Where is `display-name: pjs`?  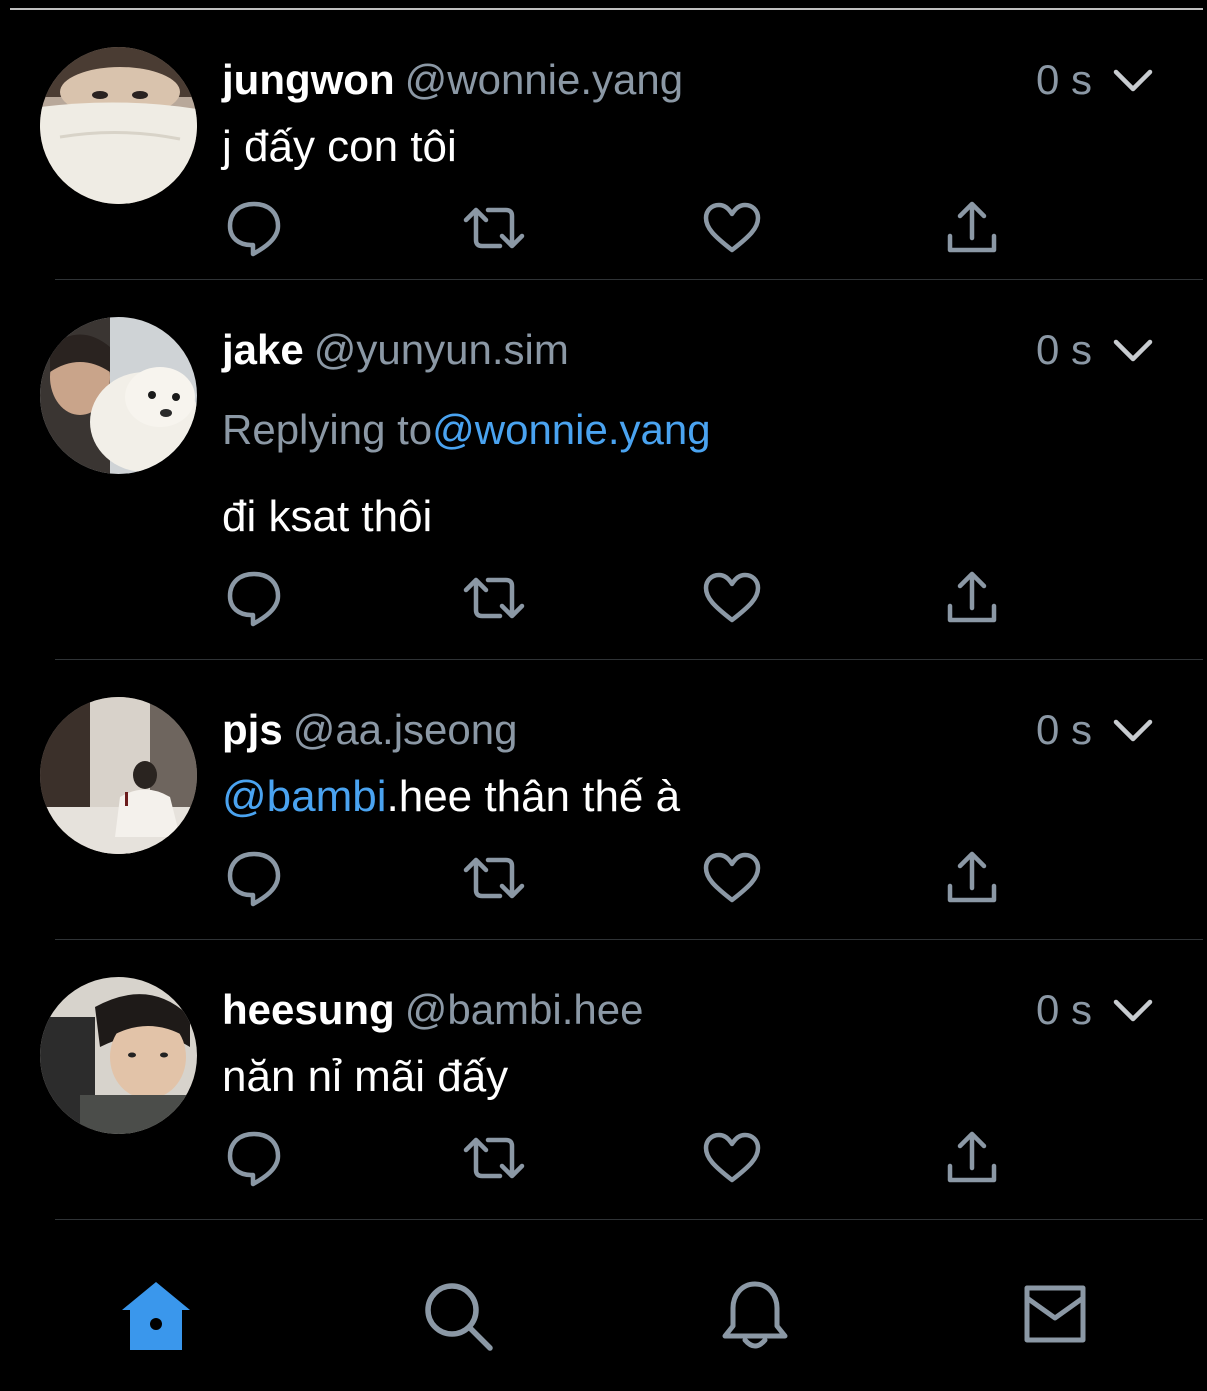
display-name: pjs is located at coordinates (252, 729).